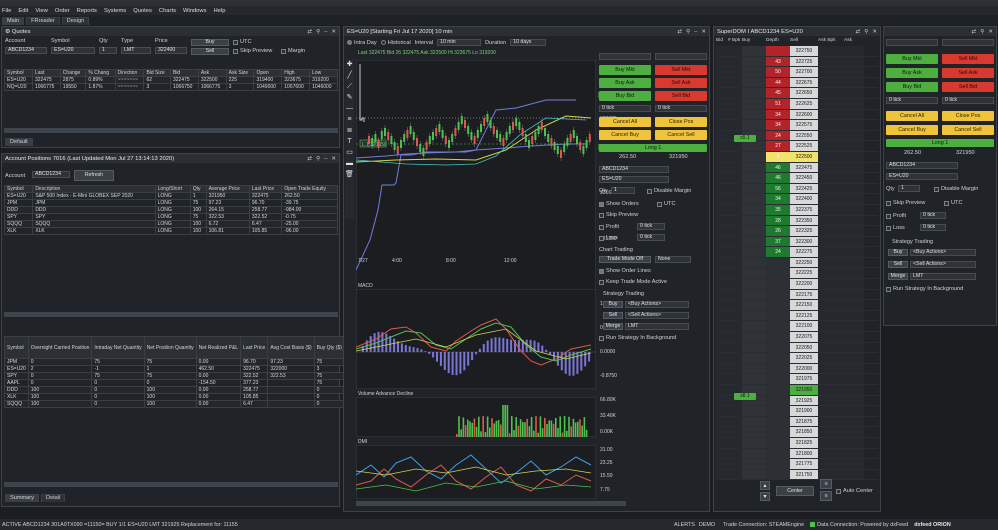 This screenshot has width=998, height=530. I want to click on pin-icon: ⚲, so click(318, 159).